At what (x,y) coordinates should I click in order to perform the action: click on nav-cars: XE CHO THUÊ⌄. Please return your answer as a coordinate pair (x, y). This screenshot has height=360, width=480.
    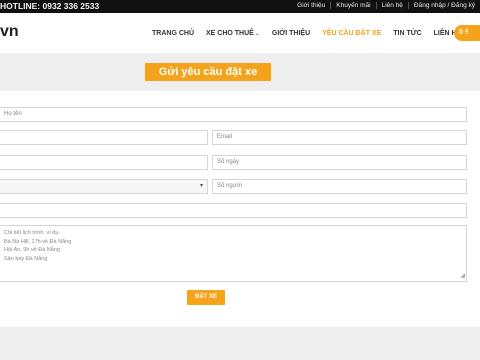
    Looking at the image, I should click on (233, 33).